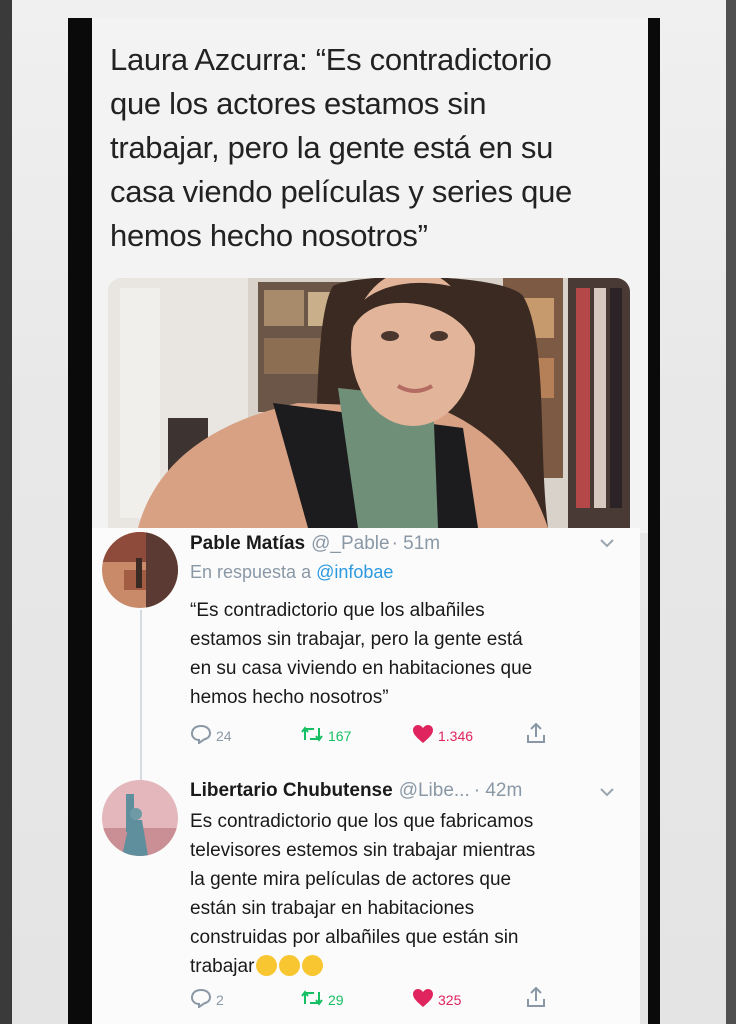 The width and height of the screenshot is (736, 1024). I want to click on like-button: 1.346, so click(442, 735).